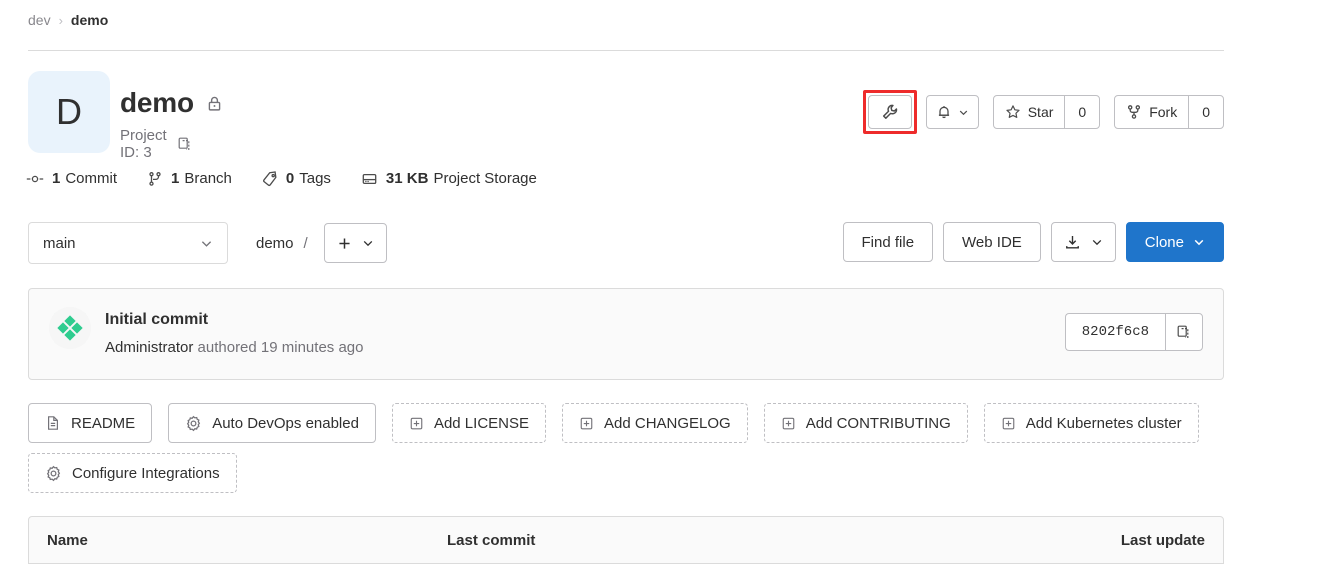 Image resolution: width=1322 pixels, height=565 pixels. What do you see at coordinates (369, 179) in the screenshot?
I see `storage-icon` at bounding box center [369, 179].